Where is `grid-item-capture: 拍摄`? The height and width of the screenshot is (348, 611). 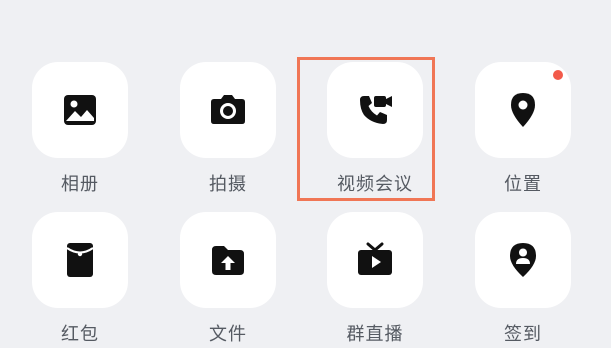 grid-item-capture: 拍摄 is located at coordinates (230, 132).